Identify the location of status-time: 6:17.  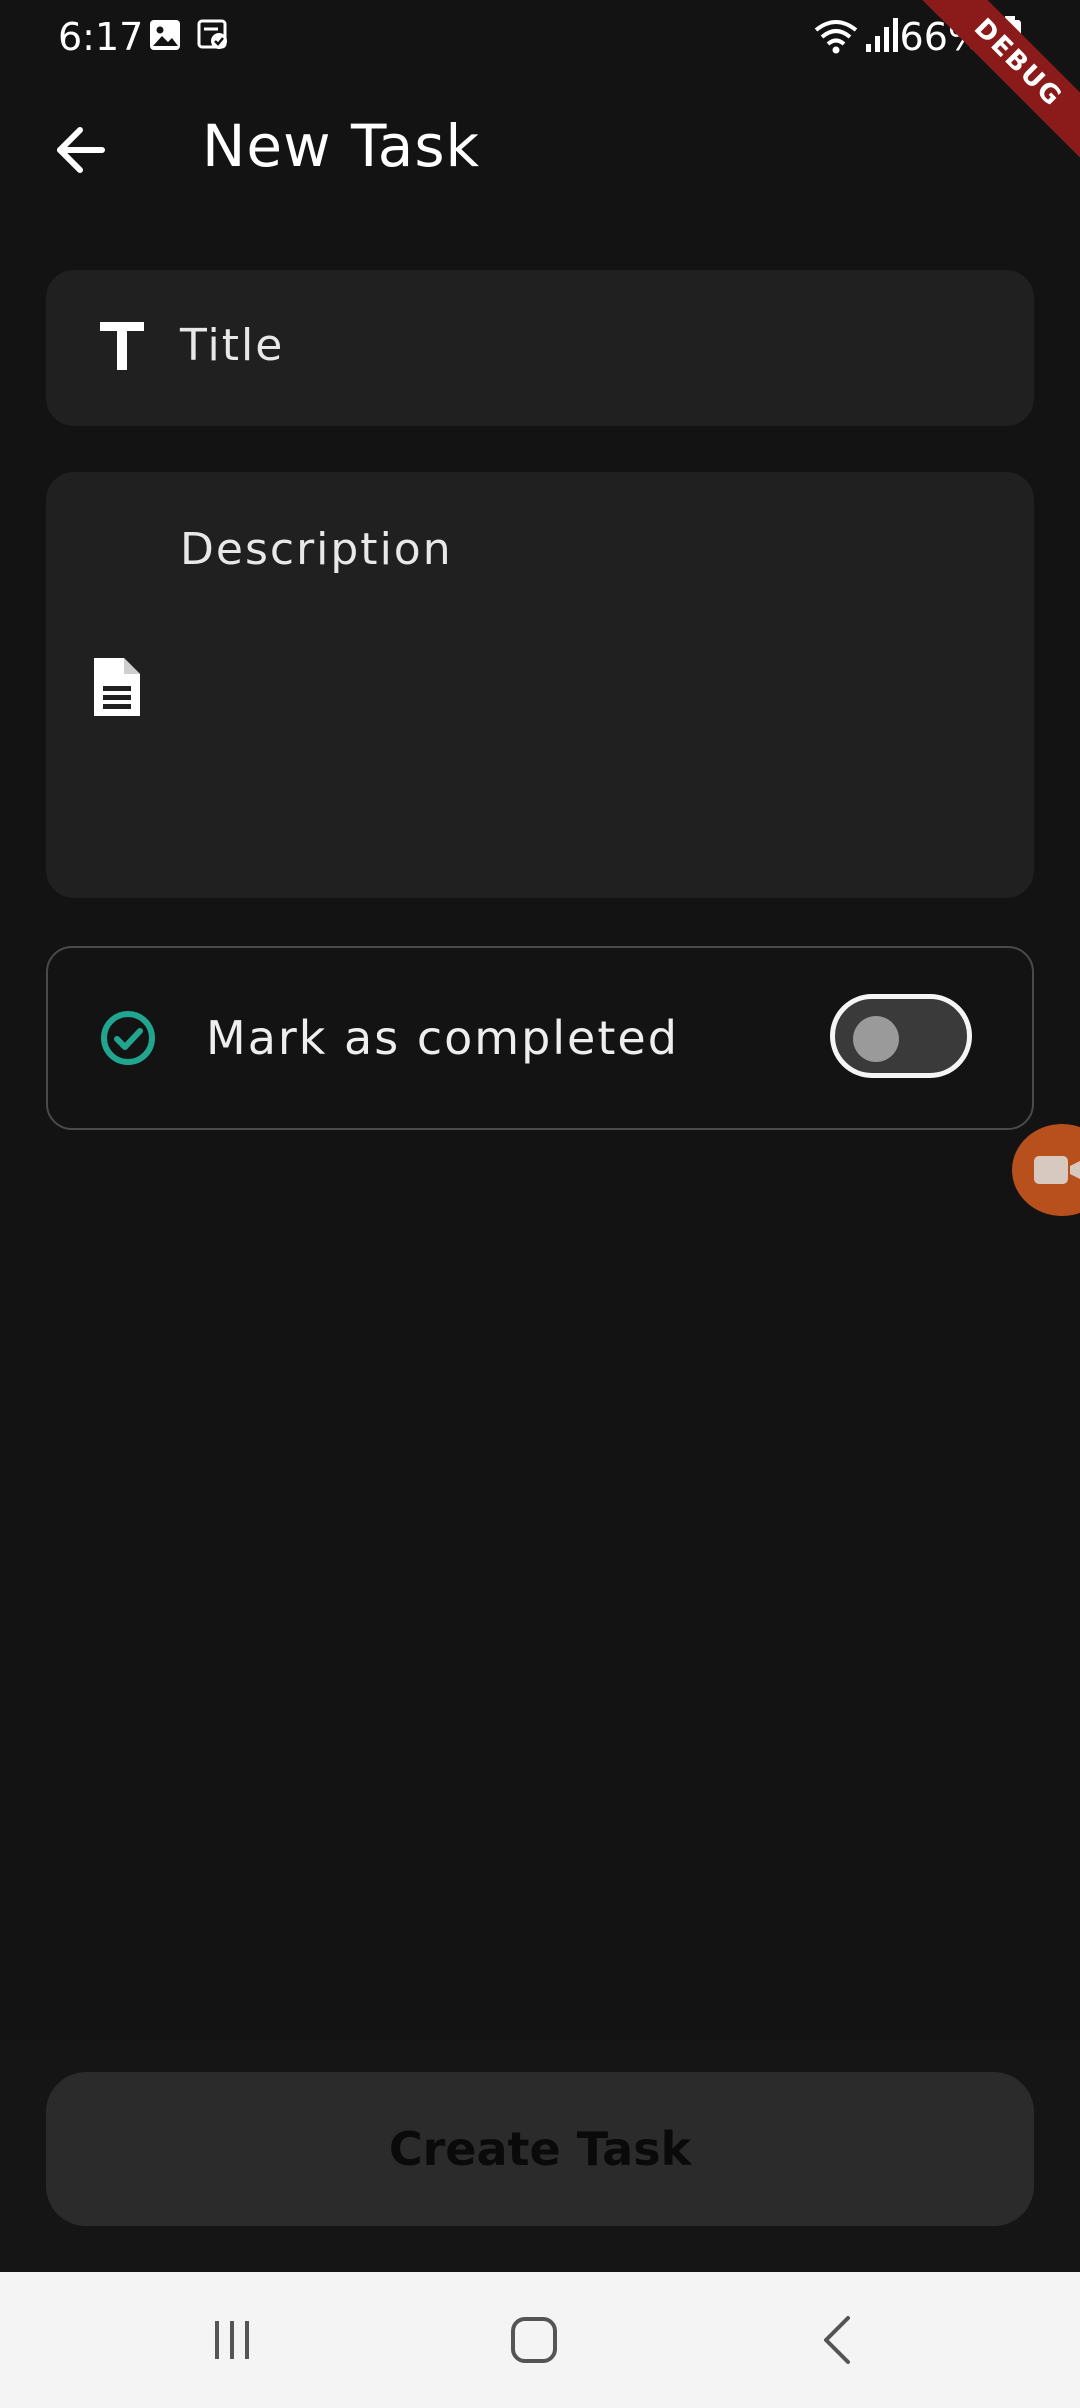
(101, 37).